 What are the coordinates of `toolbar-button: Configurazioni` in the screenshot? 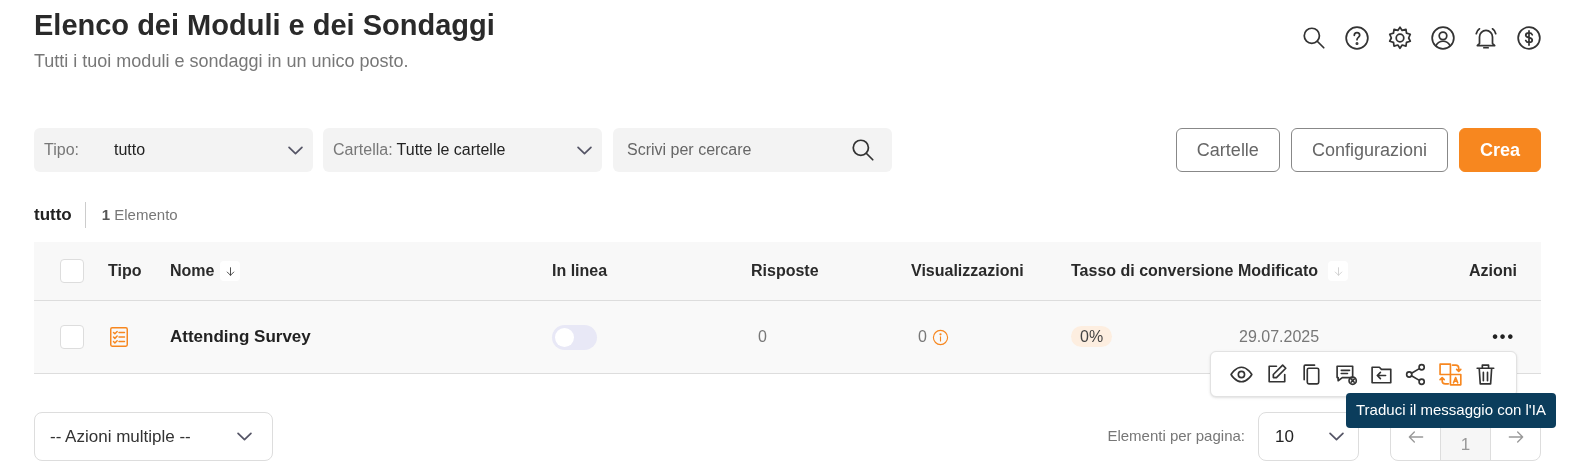 It's located at (1369, 150).